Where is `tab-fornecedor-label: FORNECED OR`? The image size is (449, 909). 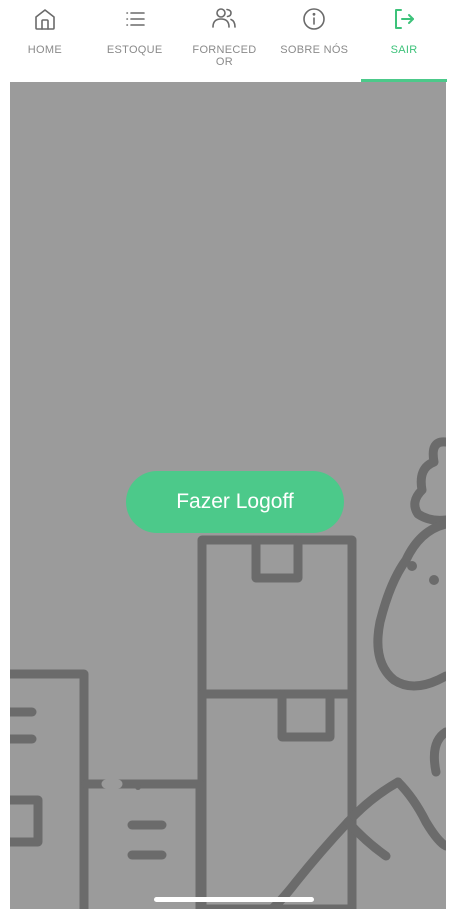
tab-fornecedor-label: FORNECED OR is located at coordinates (224, 56).